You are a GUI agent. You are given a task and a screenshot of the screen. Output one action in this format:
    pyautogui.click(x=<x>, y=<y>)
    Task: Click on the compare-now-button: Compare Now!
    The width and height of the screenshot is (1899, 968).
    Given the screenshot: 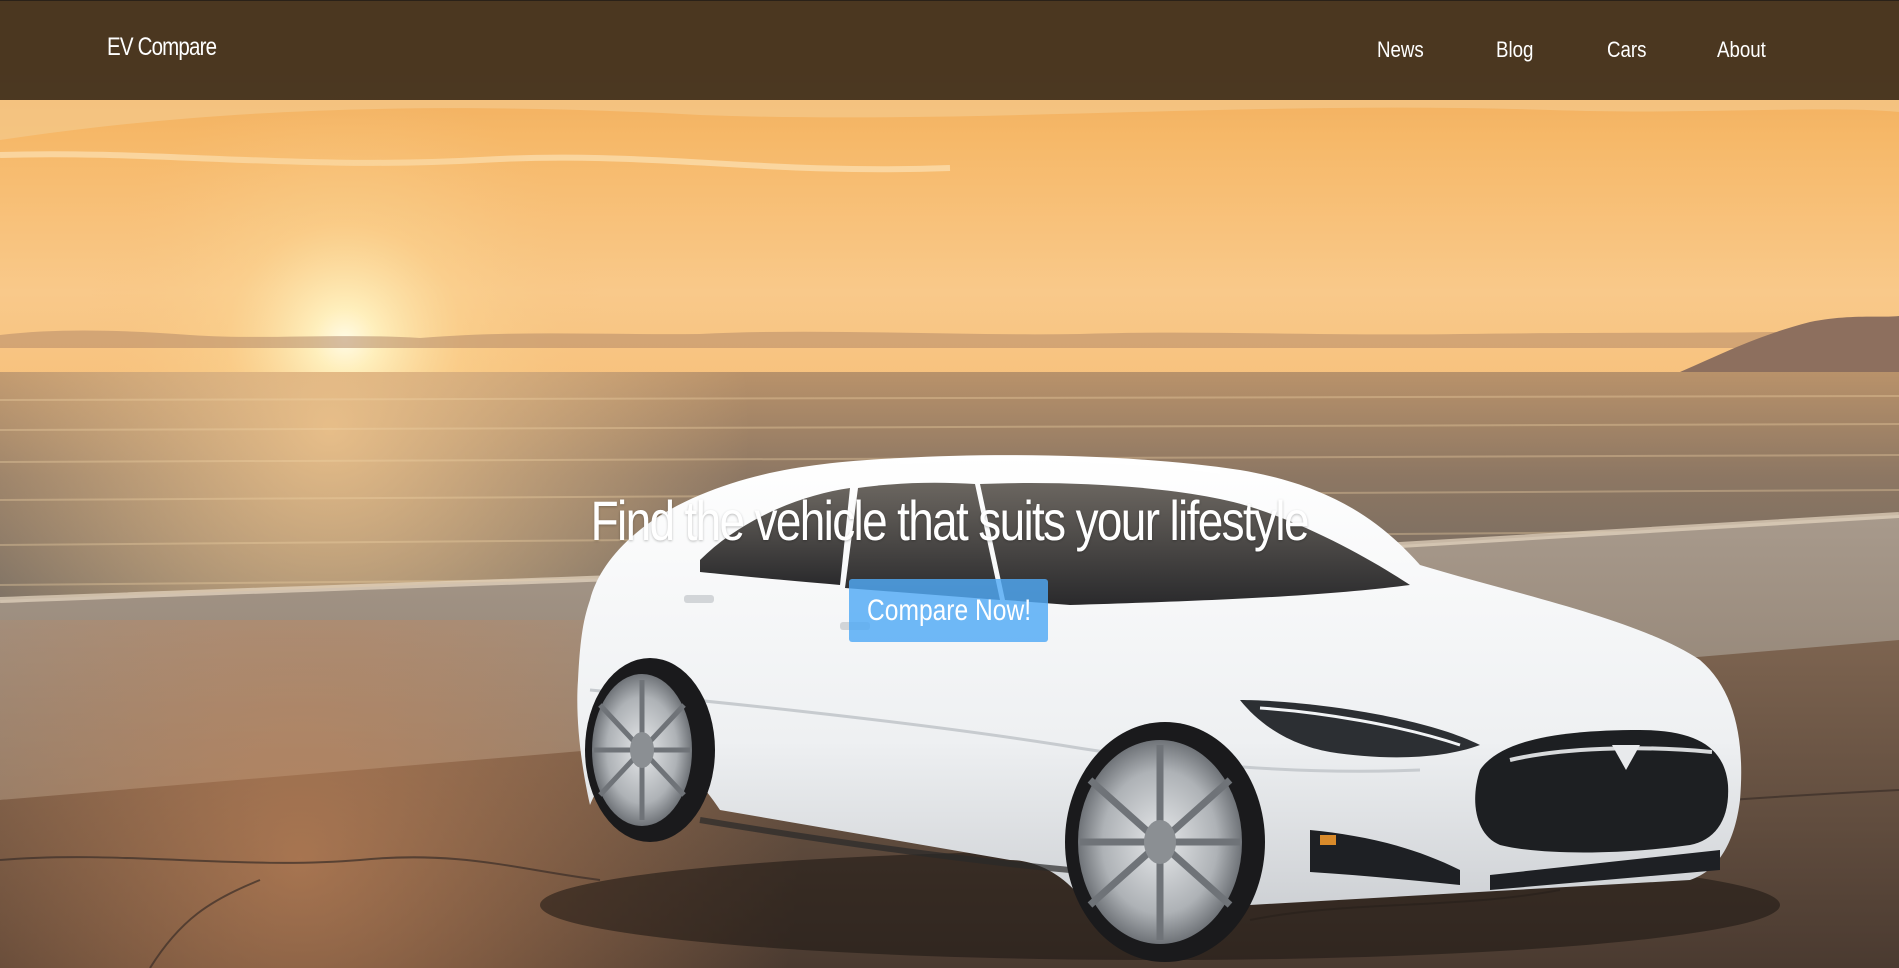 What is the action you would take?
    pyautogui.click(x=948, y=610)
    